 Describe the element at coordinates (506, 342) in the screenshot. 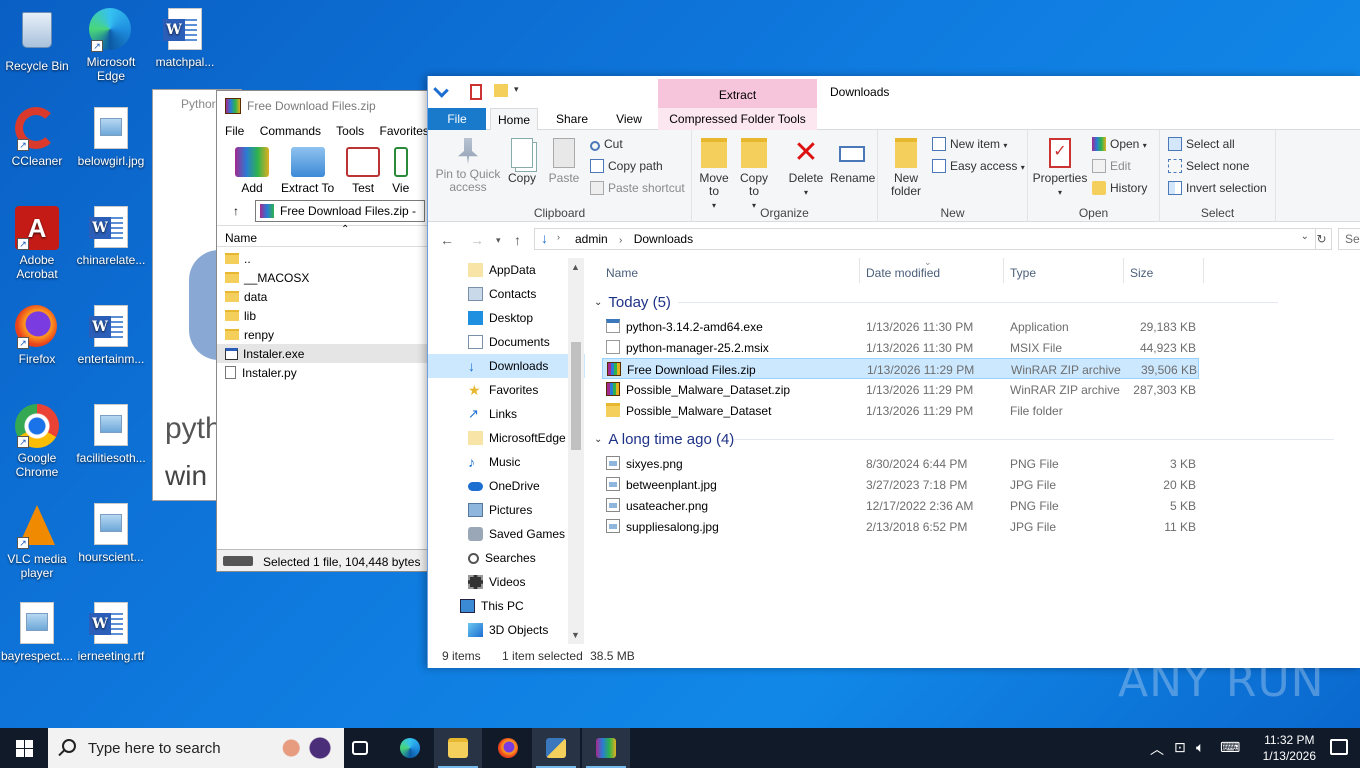

I see `nav-item-documents: Documents` at that location.